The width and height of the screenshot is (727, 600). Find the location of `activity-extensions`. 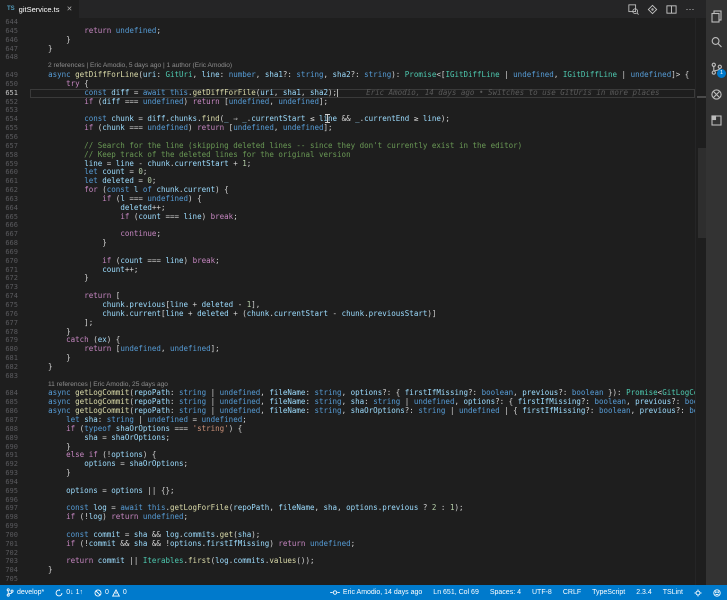

activity-extensions is located at coordinates (716, 120).